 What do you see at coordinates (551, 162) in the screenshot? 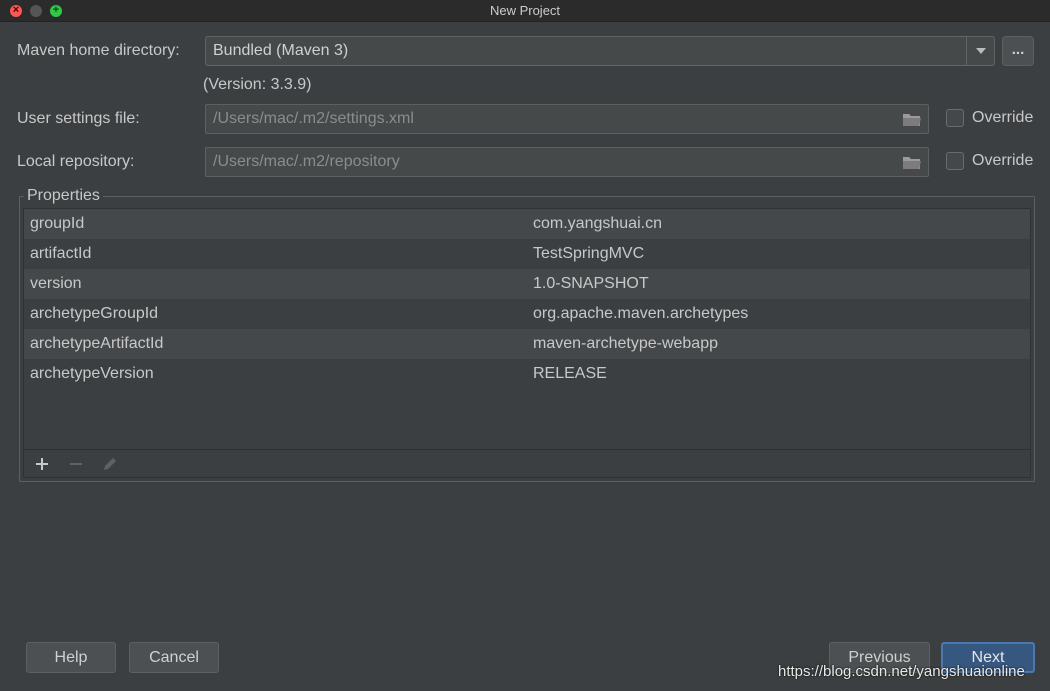
I see `local-repo-input` at bounding box center [551, 162].